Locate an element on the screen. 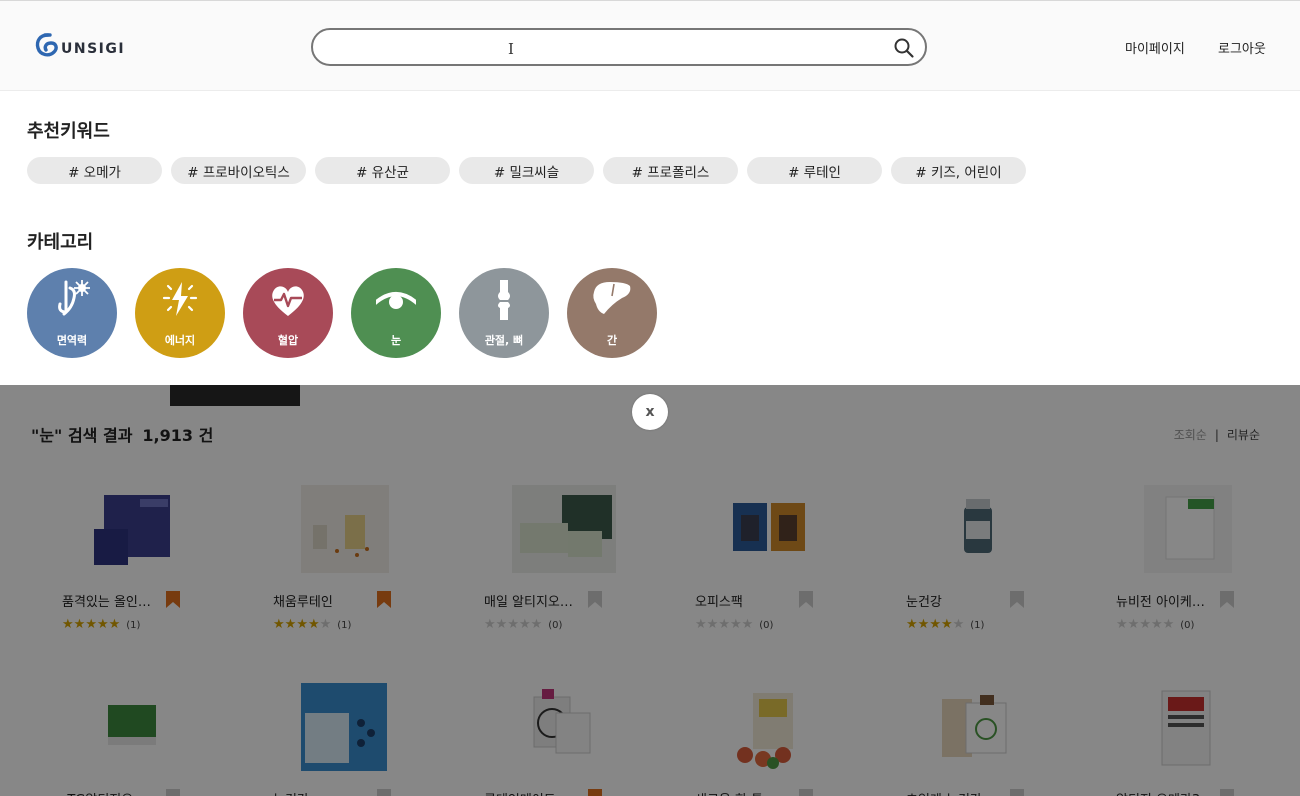 This screenshot has height=796, width=1300. category-joint-bone: 관절, 뼈 is located at coordinates (504, 313).